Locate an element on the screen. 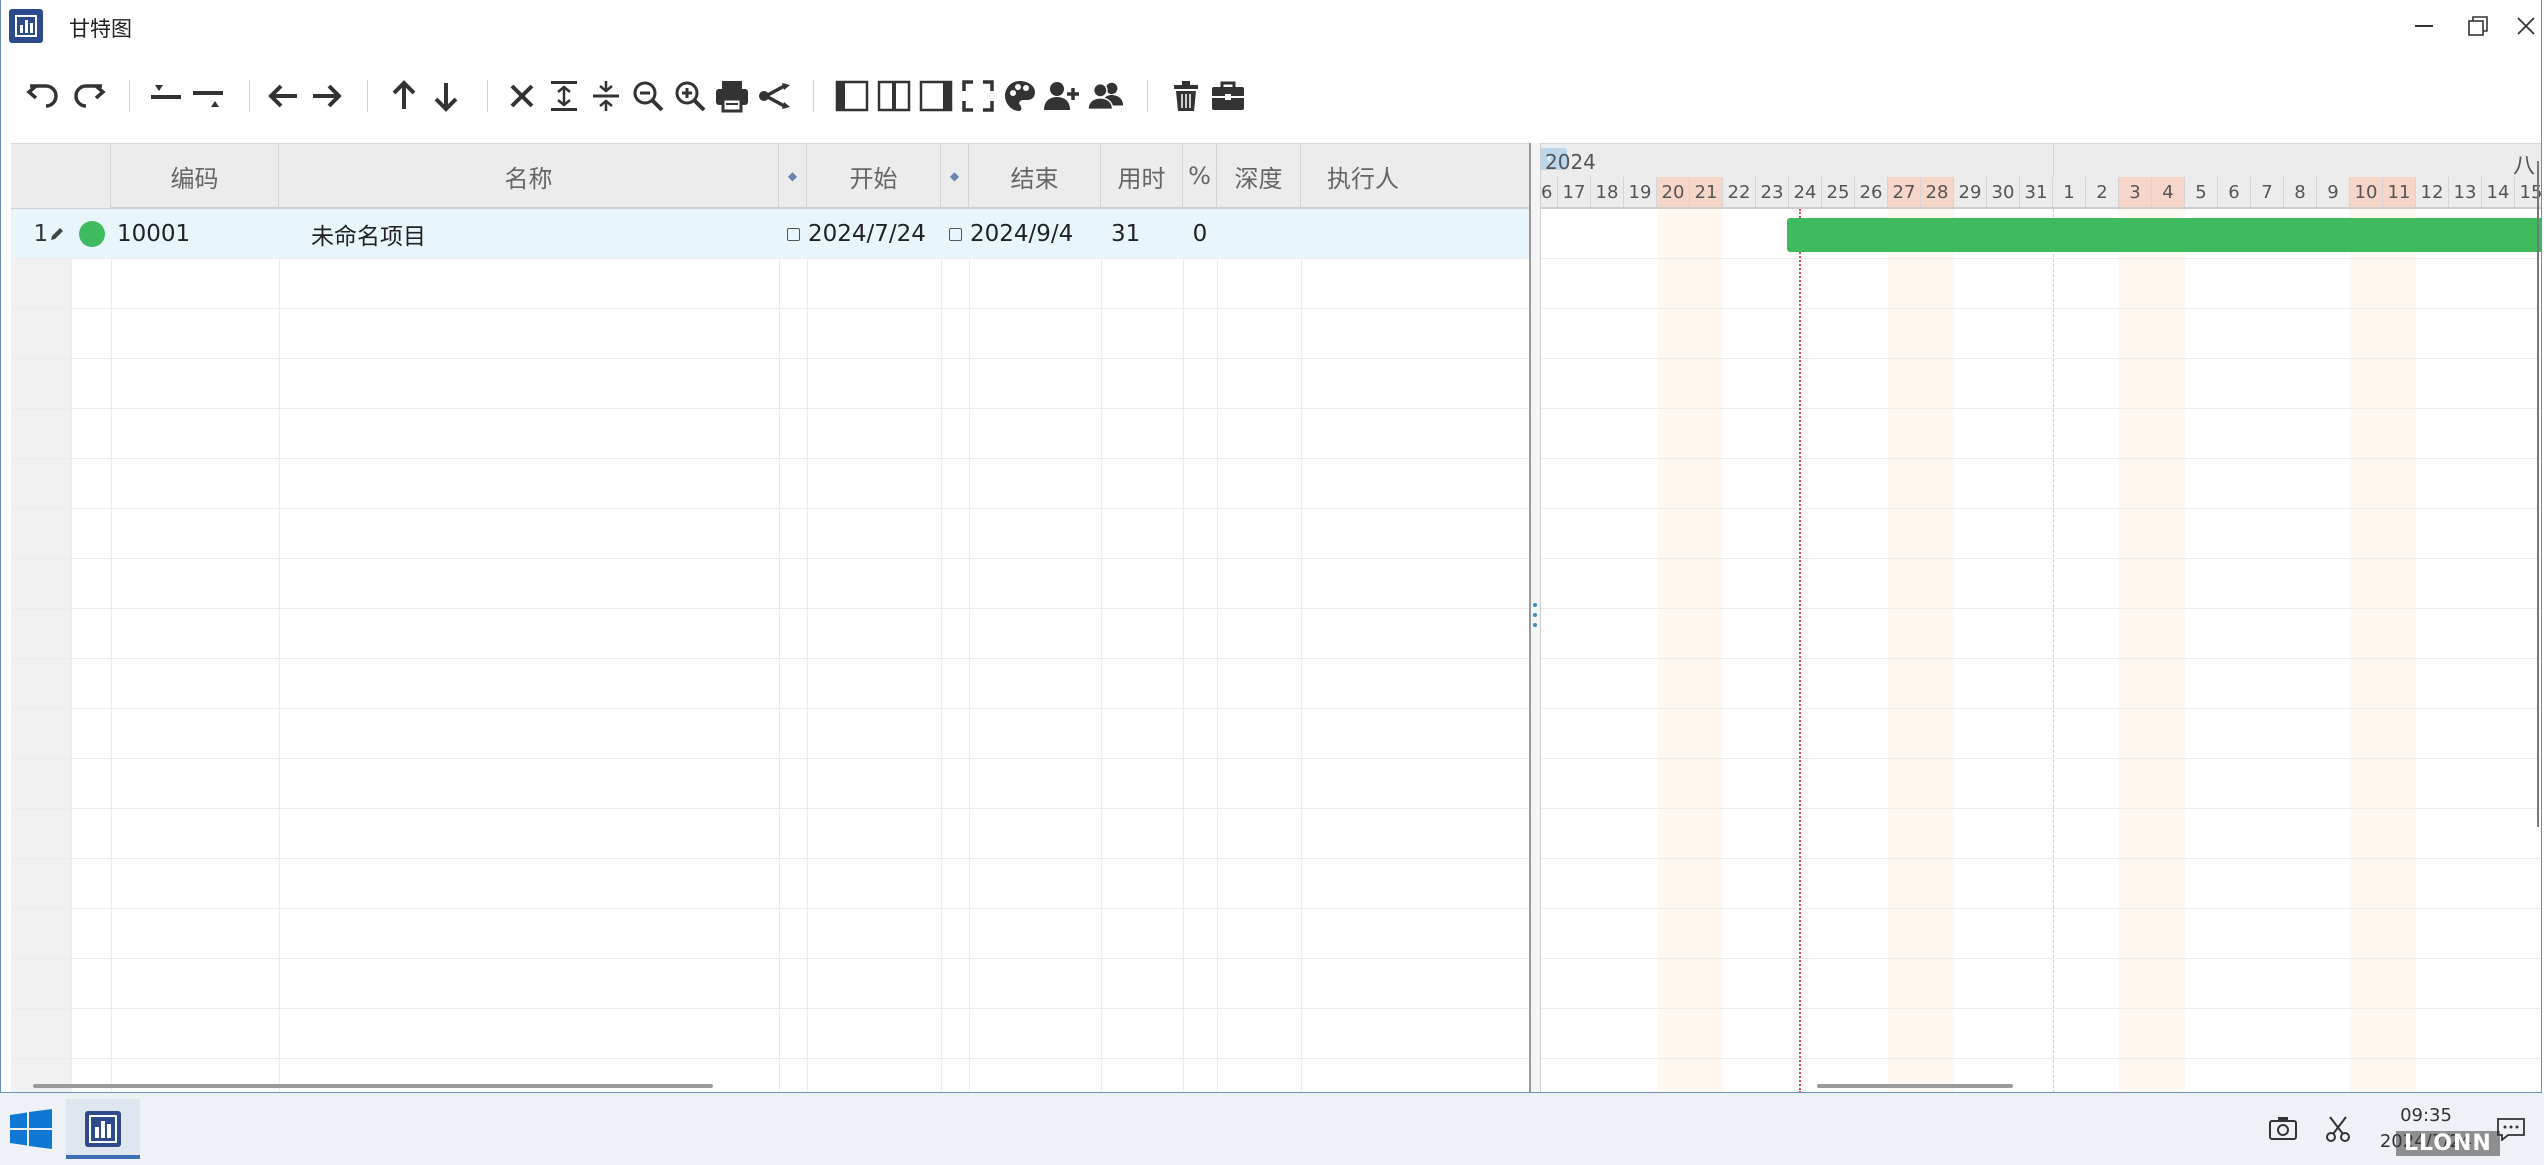 This screenshot has height=1165, width=2544. col-header-code: 编码 is located at coordinates (195, 176).